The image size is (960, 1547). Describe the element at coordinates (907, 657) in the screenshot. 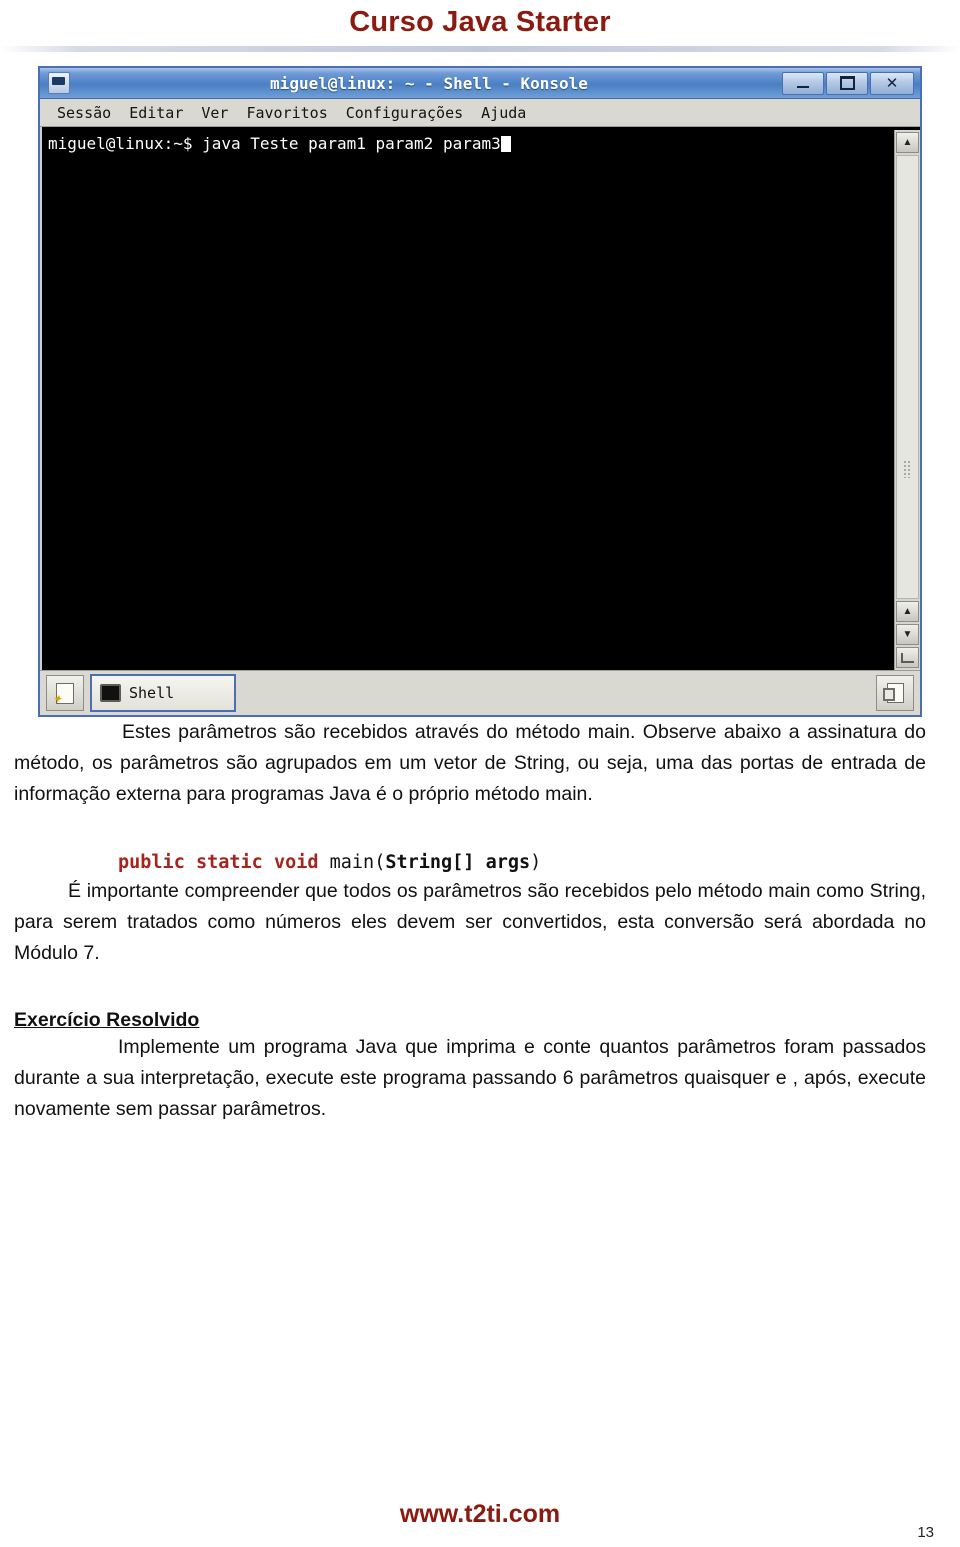

I see `resize-grip-icon` at that location.